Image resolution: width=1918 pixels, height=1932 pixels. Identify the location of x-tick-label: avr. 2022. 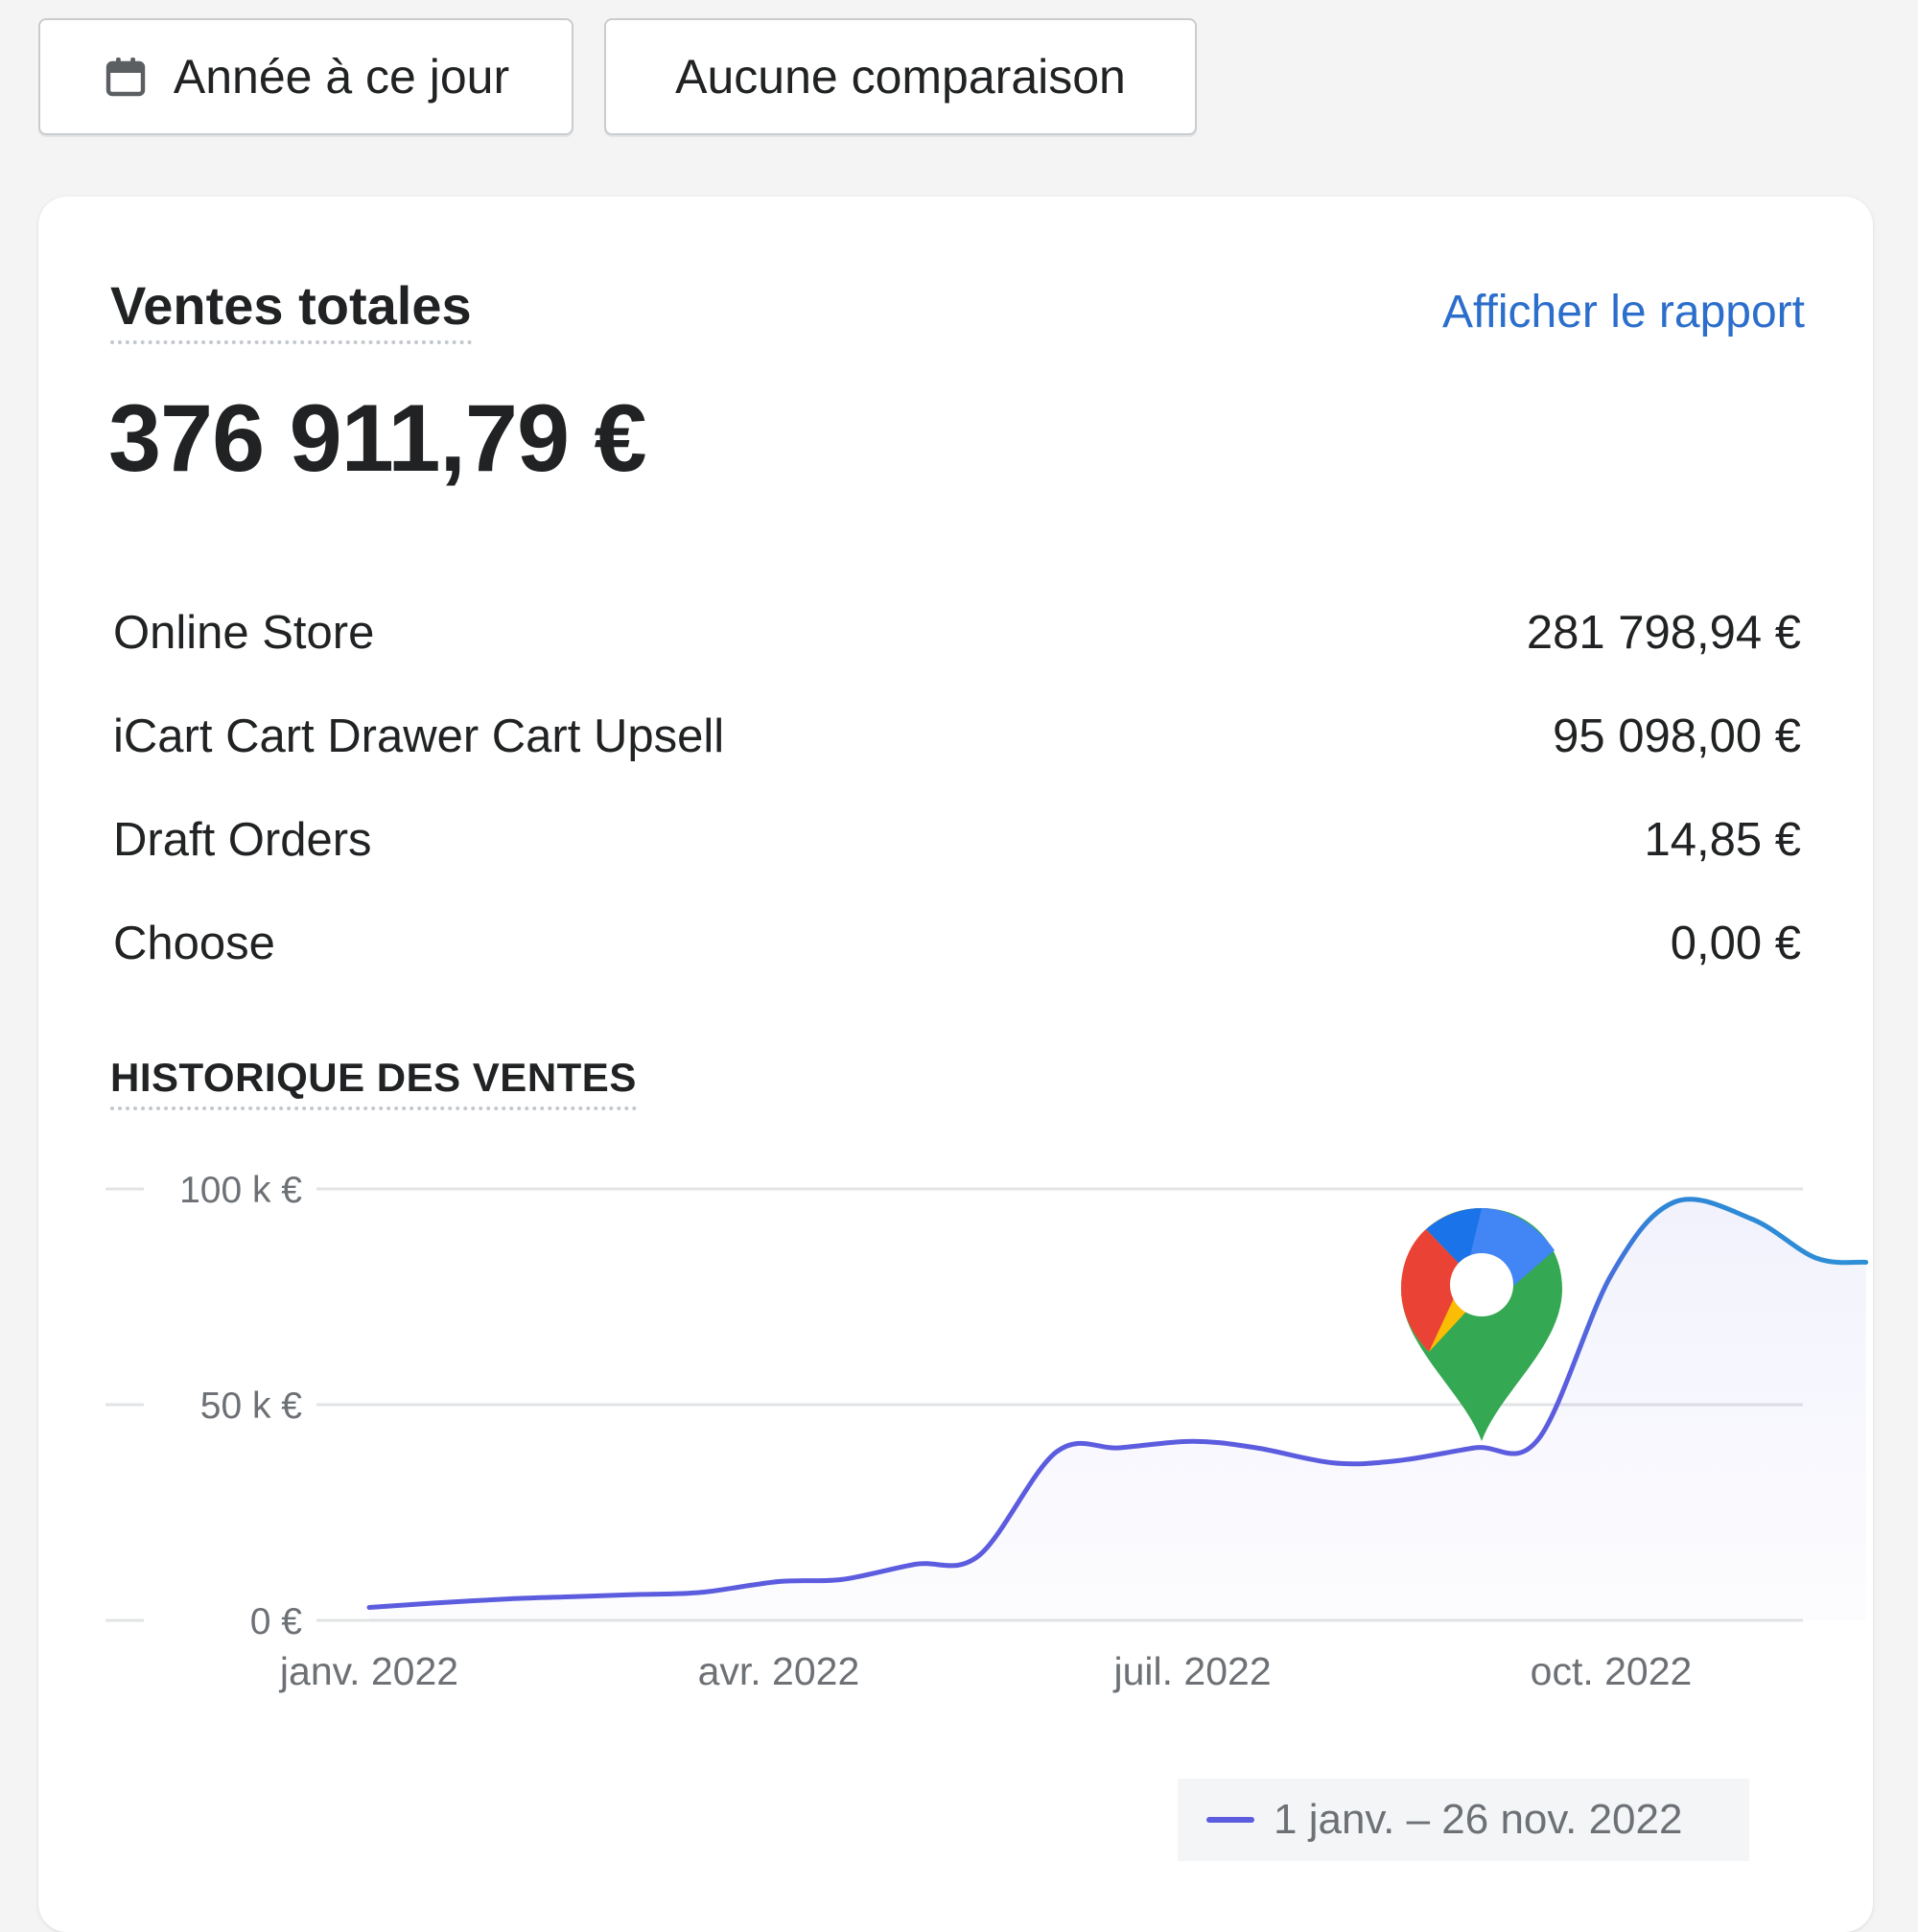
(779, 1671).